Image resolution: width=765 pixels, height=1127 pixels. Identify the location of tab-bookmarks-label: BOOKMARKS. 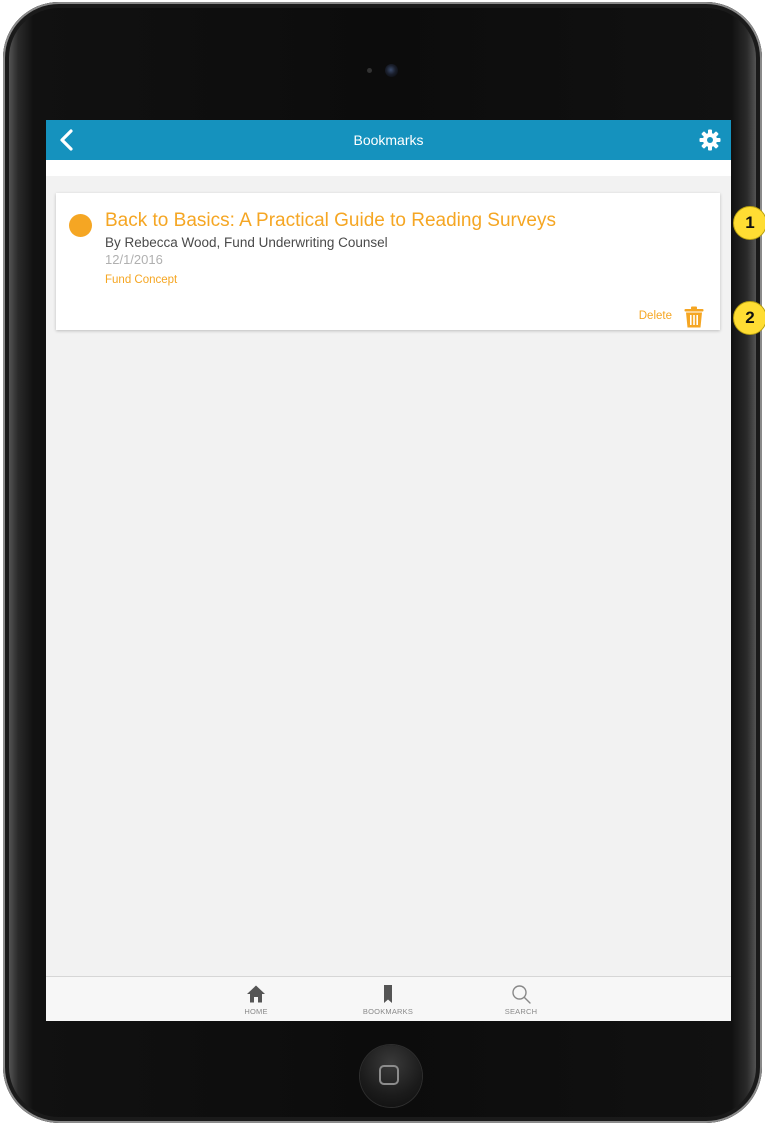
(388, 1011).